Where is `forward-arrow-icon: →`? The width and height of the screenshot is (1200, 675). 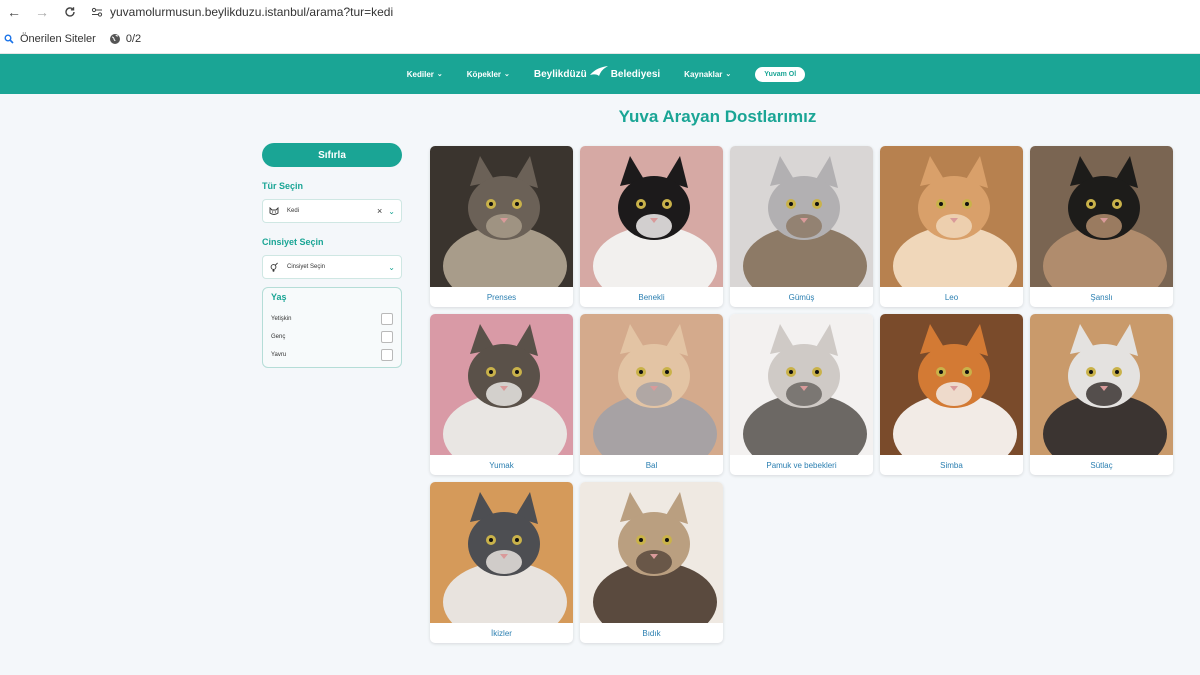
forward-arrow-icon: → is located at coordinates (42, 12).